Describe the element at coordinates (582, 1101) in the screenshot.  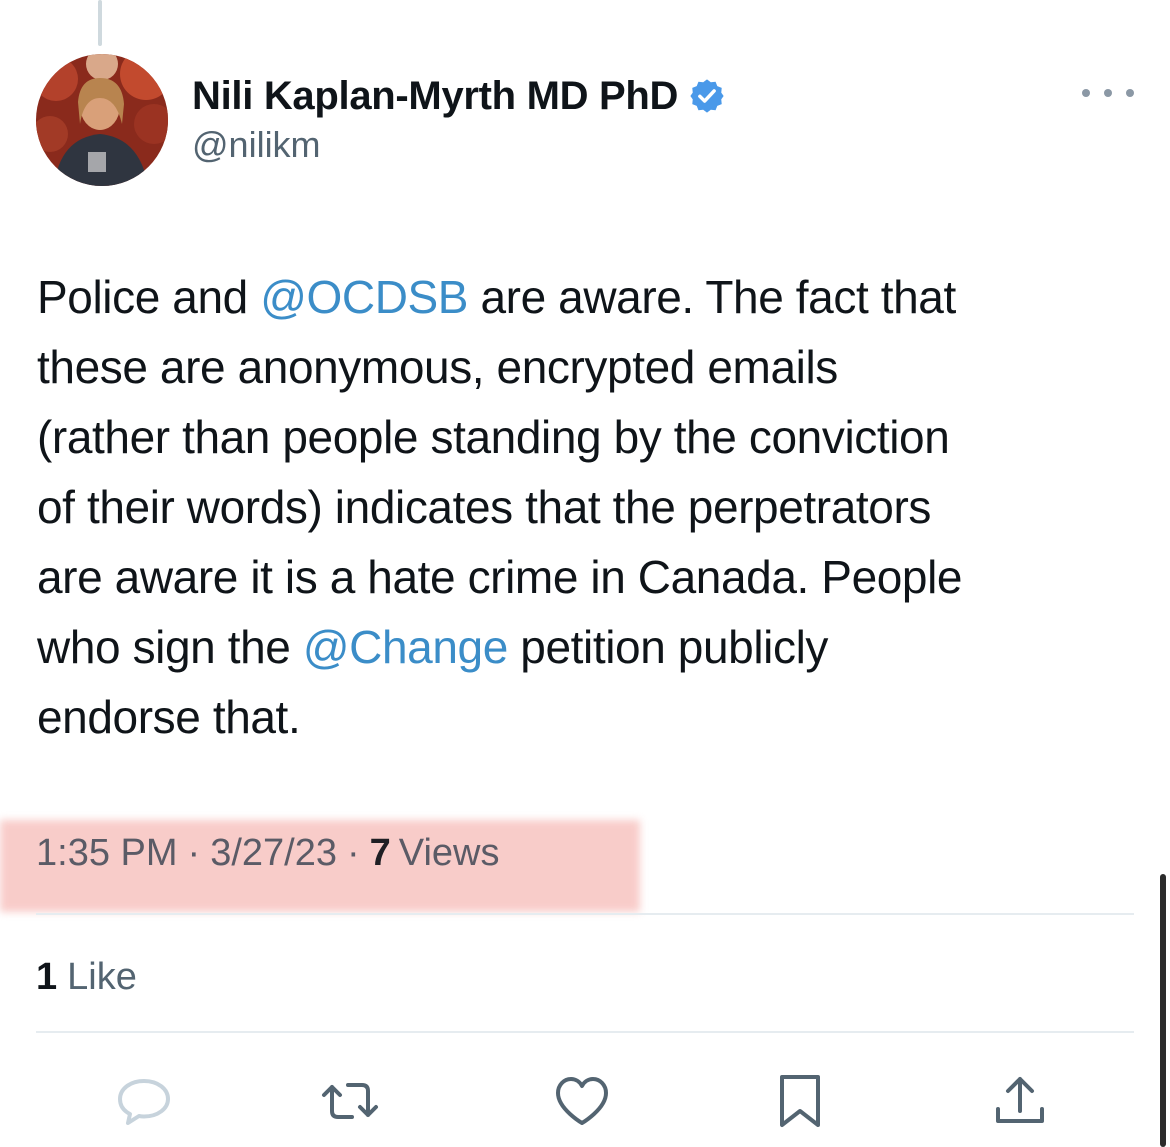
I see `like-icon` at that location.